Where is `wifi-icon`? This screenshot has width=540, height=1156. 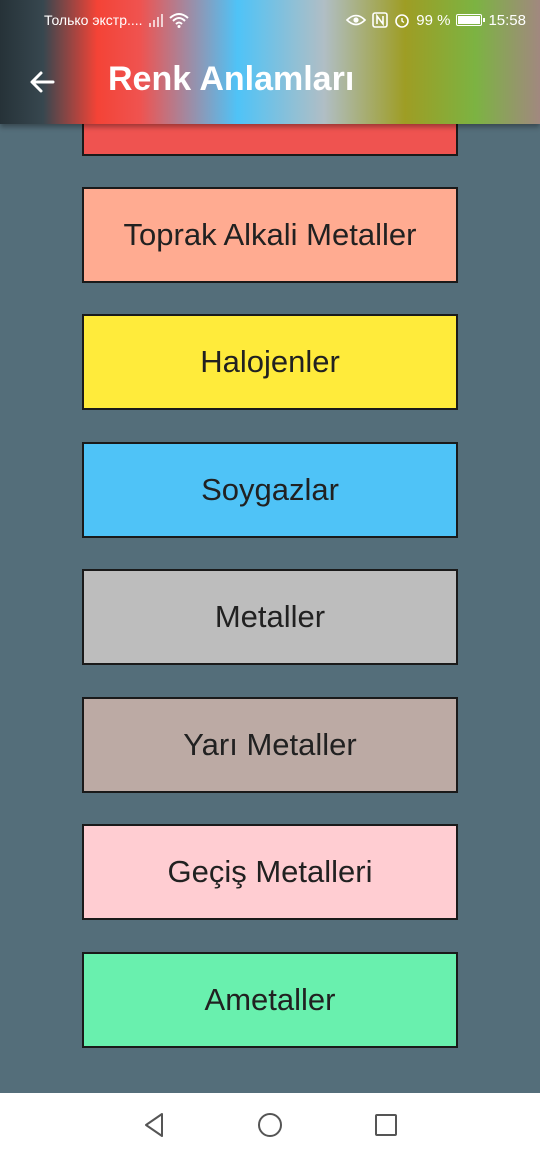 wifi-icon is located at coordinates (178, 20).